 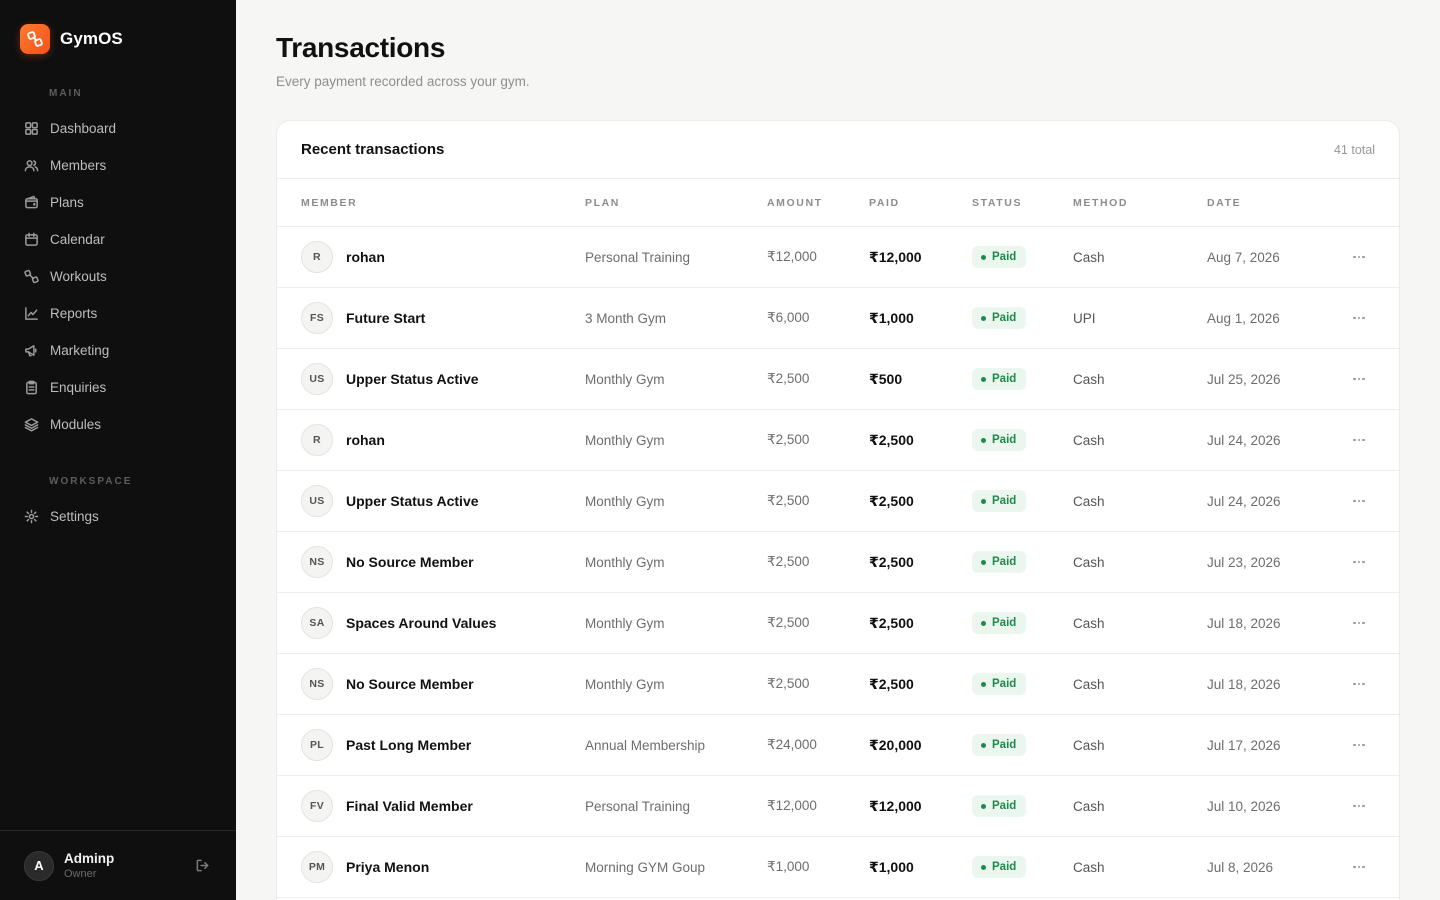 I want to click on dumbbell-icon, so click(x=31, y=276).